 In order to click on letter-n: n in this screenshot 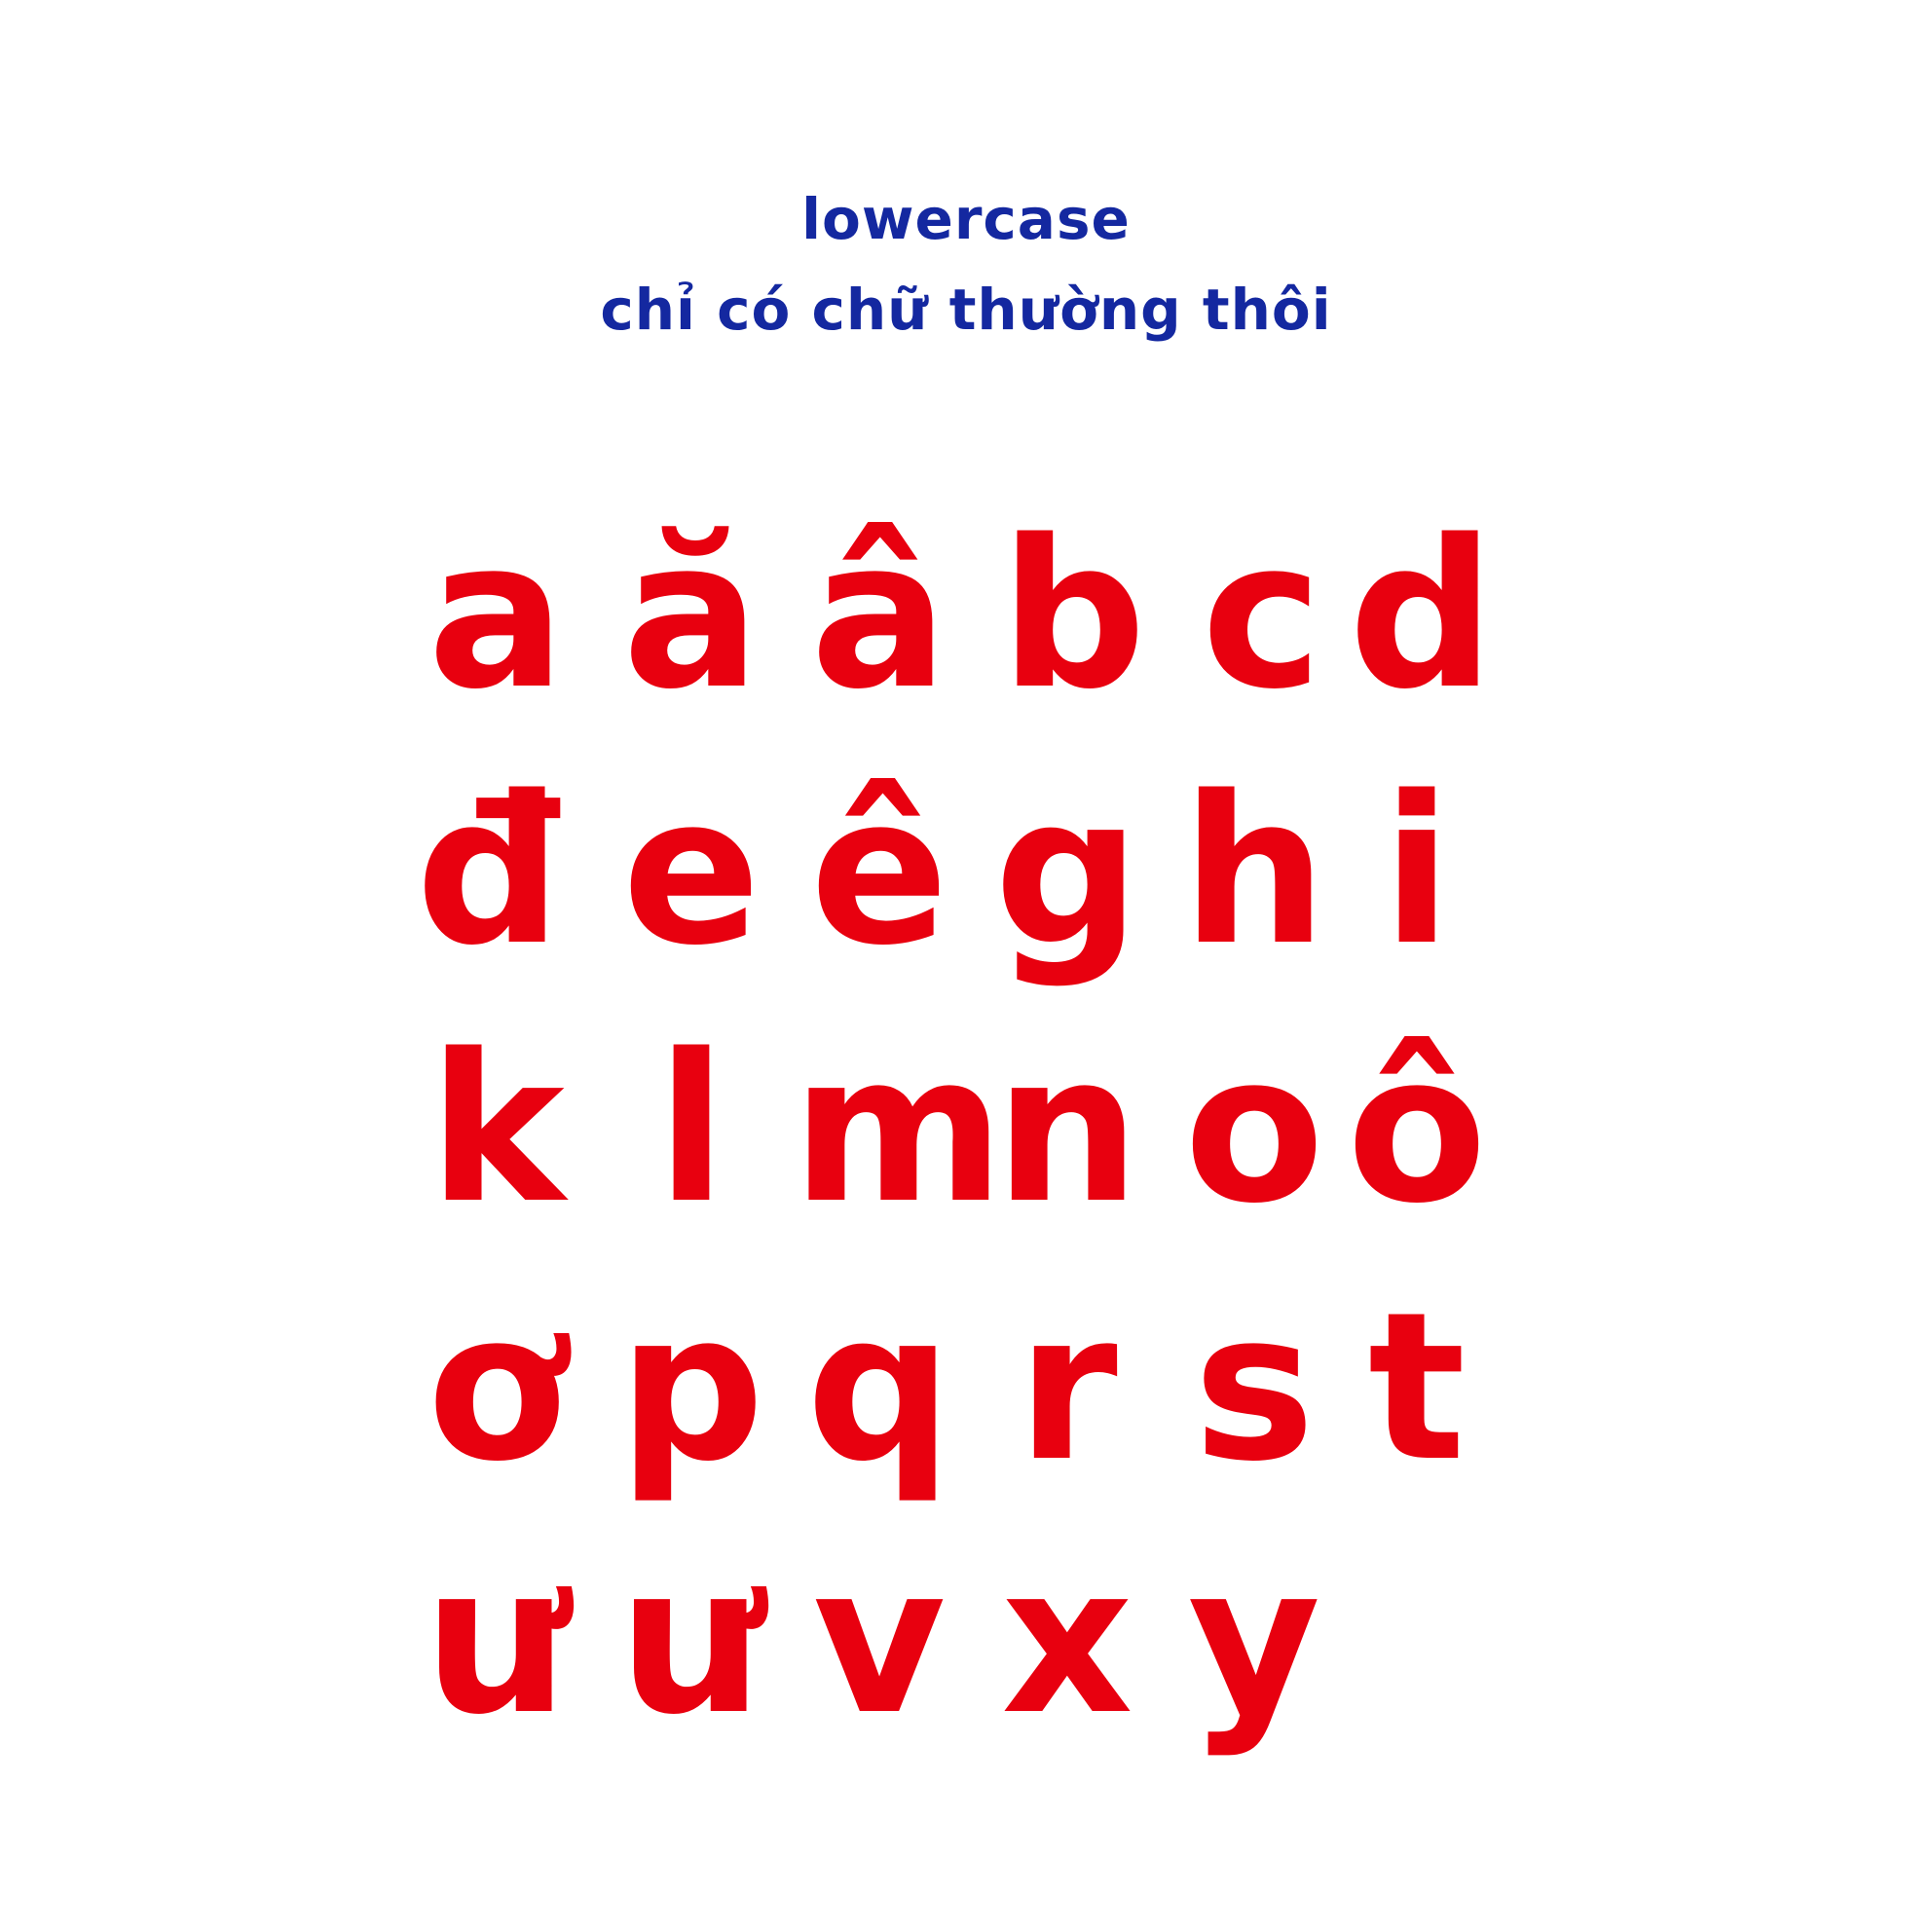, I will do `click(1067, 1129)`.